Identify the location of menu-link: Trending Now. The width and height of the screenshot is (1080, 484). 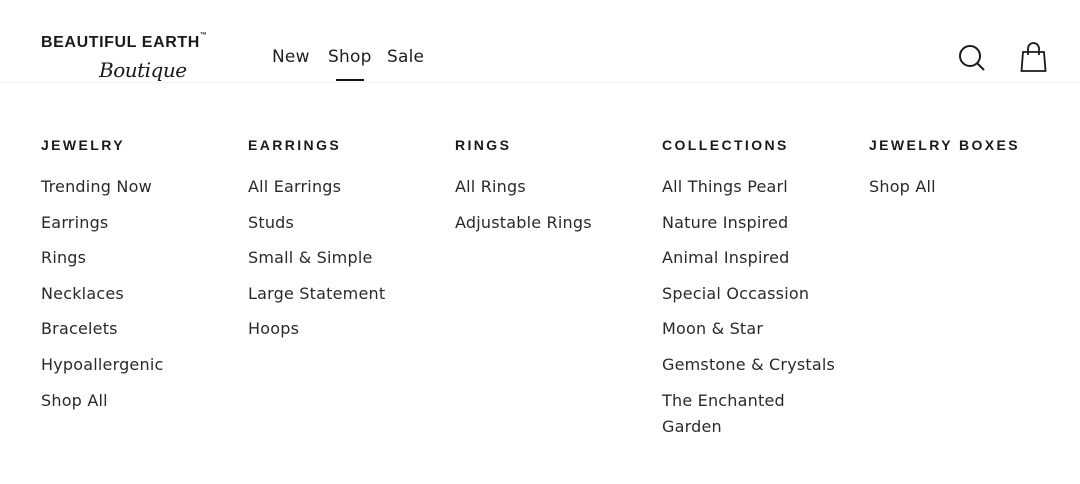
(128, 187).